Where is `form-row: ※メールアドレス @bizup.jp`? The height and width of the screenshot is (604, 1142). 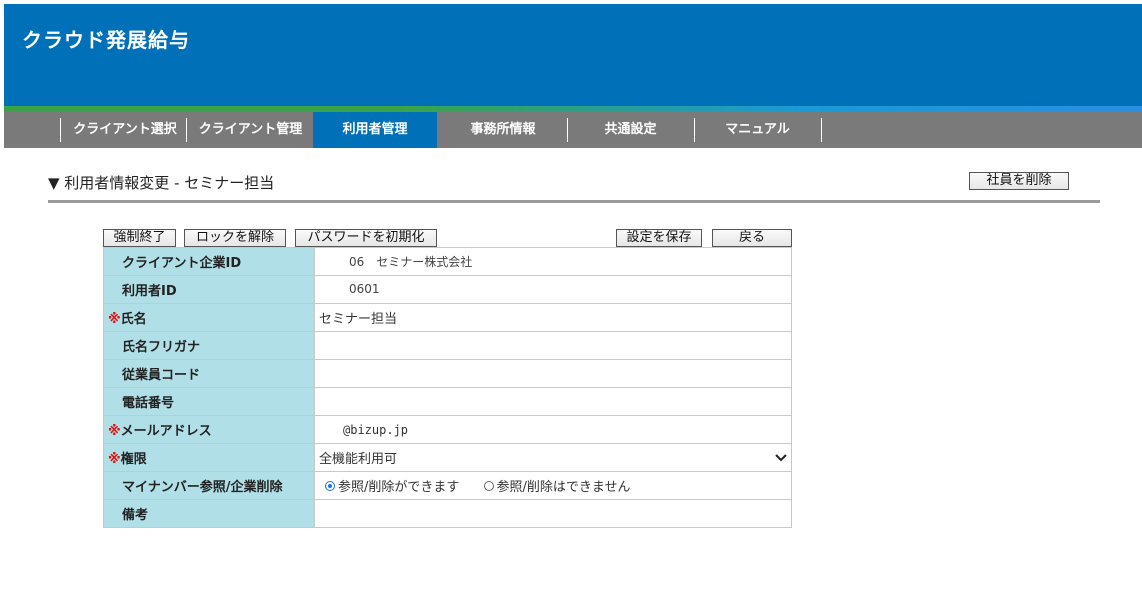 form-row: ※メールアドレス @bizup.jp is located at coordinates (447, 429).